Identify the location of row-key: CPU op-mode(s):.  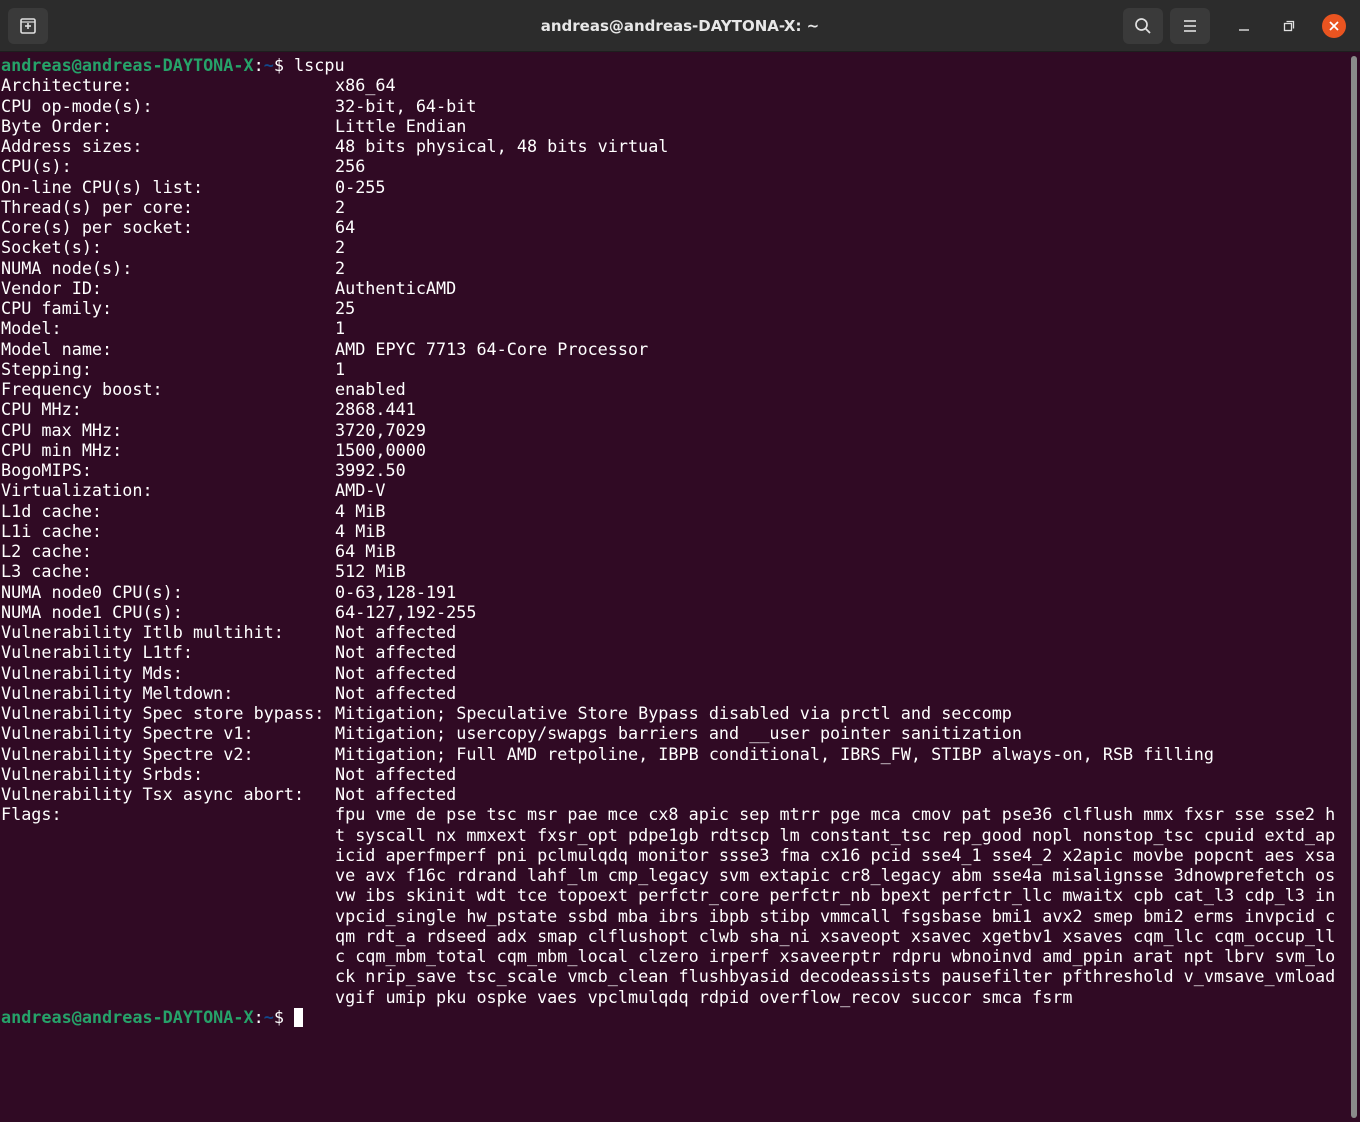
(77, 105).